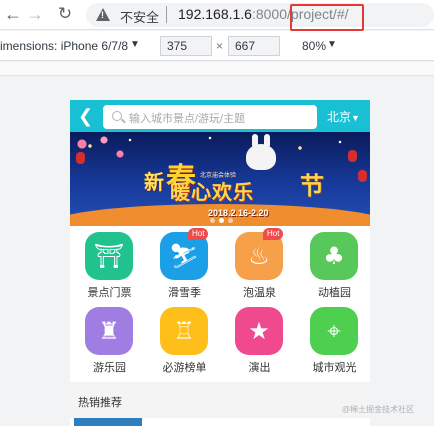 The image size is (434, 426). What do you see at coordinates (212, 193) in the screenshot?
I see `banner-title: 暖心欢乐` at bounding box center [212, 193].